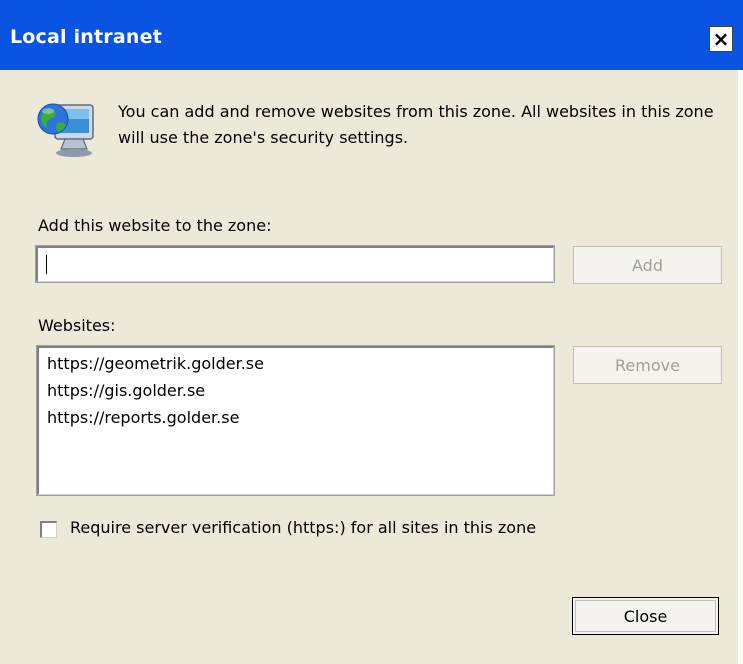  I want to click on list-item: https://gis.golder.se, so click(296, 390).